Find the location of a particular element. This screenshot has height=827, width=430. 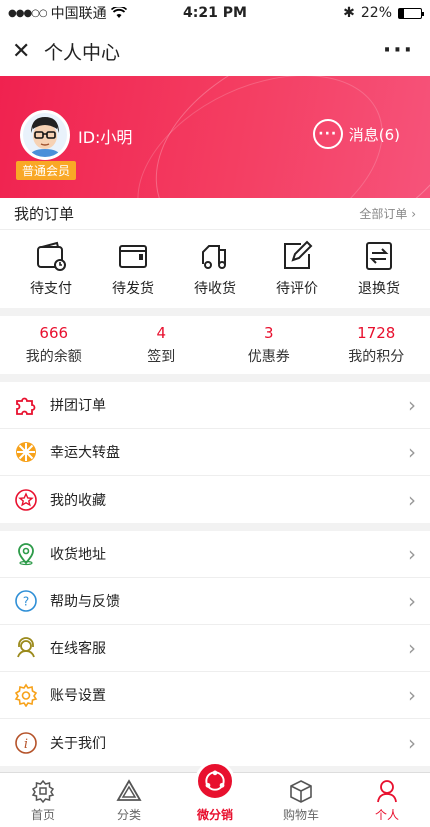

puzzle-icon is located at coordinates (26, 405).